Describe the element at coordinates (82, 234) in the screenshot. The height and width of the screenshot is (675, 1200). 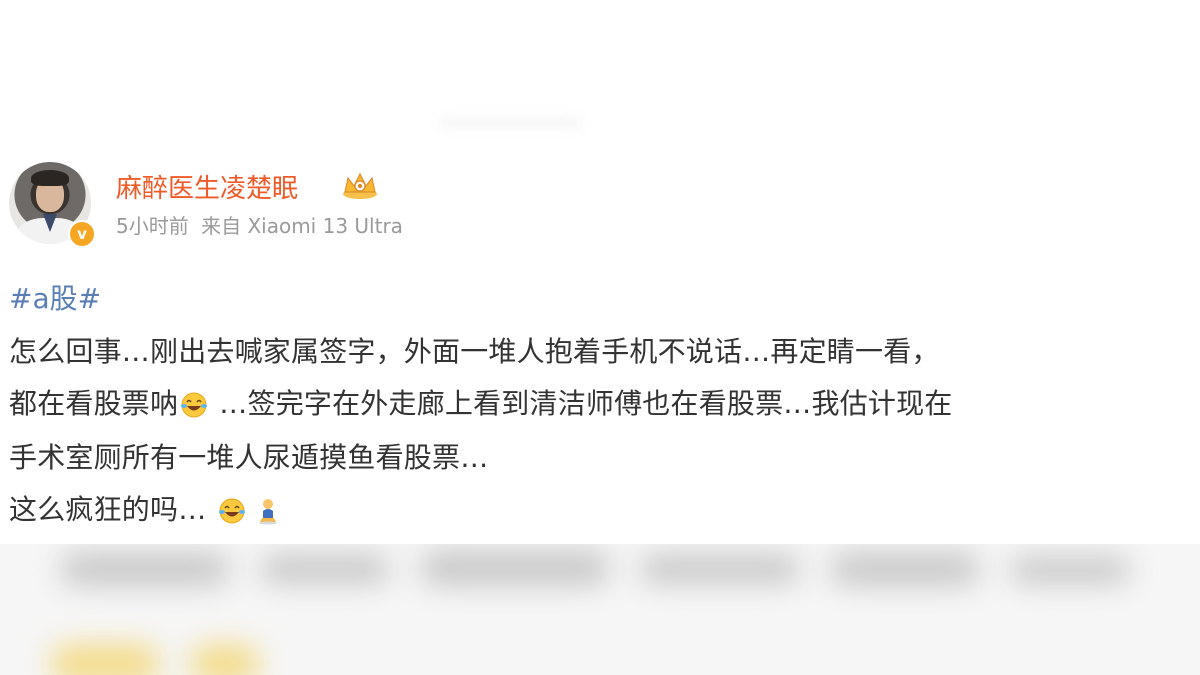
I see `verified-badge-icon: v` at that location.